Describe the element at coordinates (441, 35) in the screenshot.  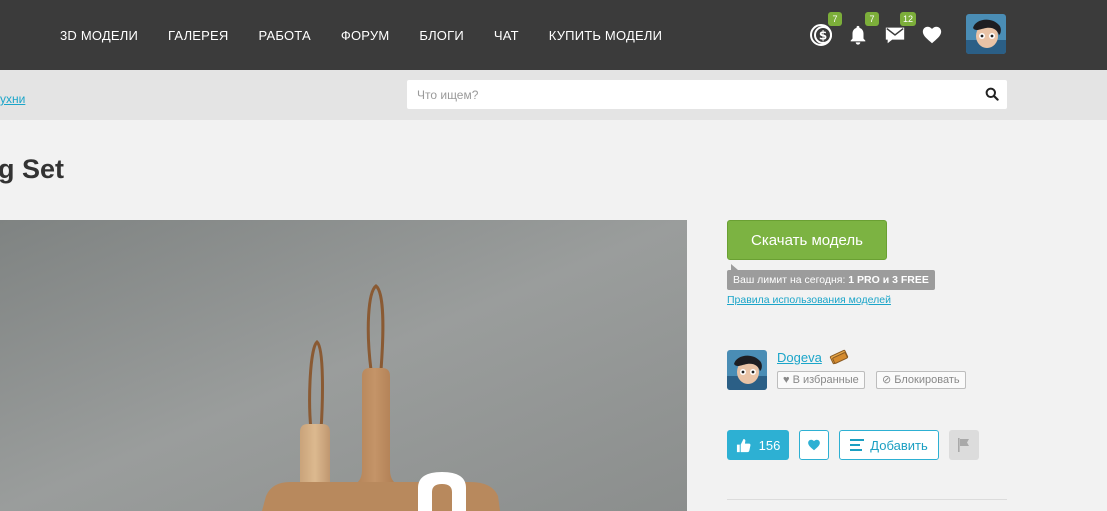
I see `nav-blogs: БЛОГИ` at that location.